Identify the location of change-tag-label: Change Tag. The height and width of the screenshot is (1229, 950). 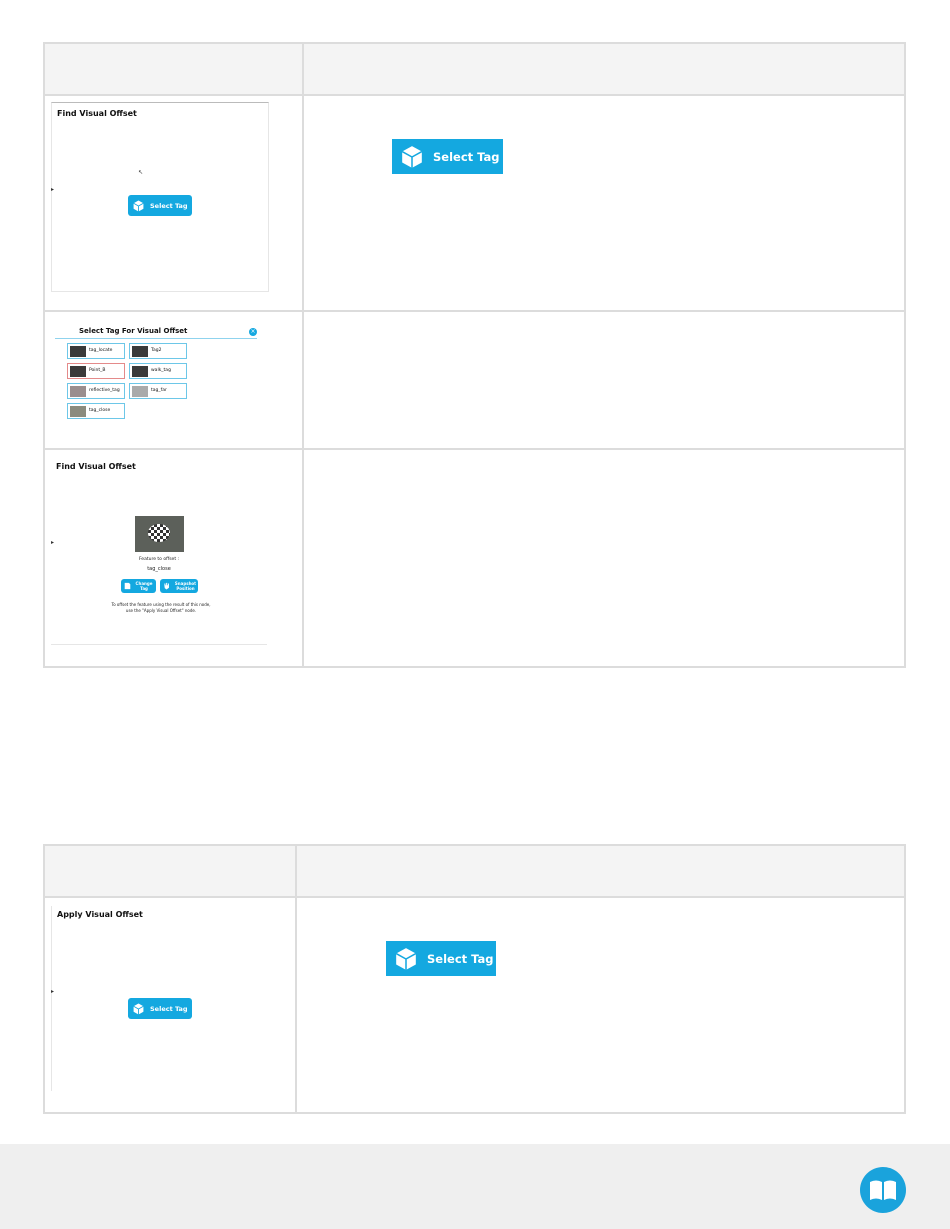
(144, 586).